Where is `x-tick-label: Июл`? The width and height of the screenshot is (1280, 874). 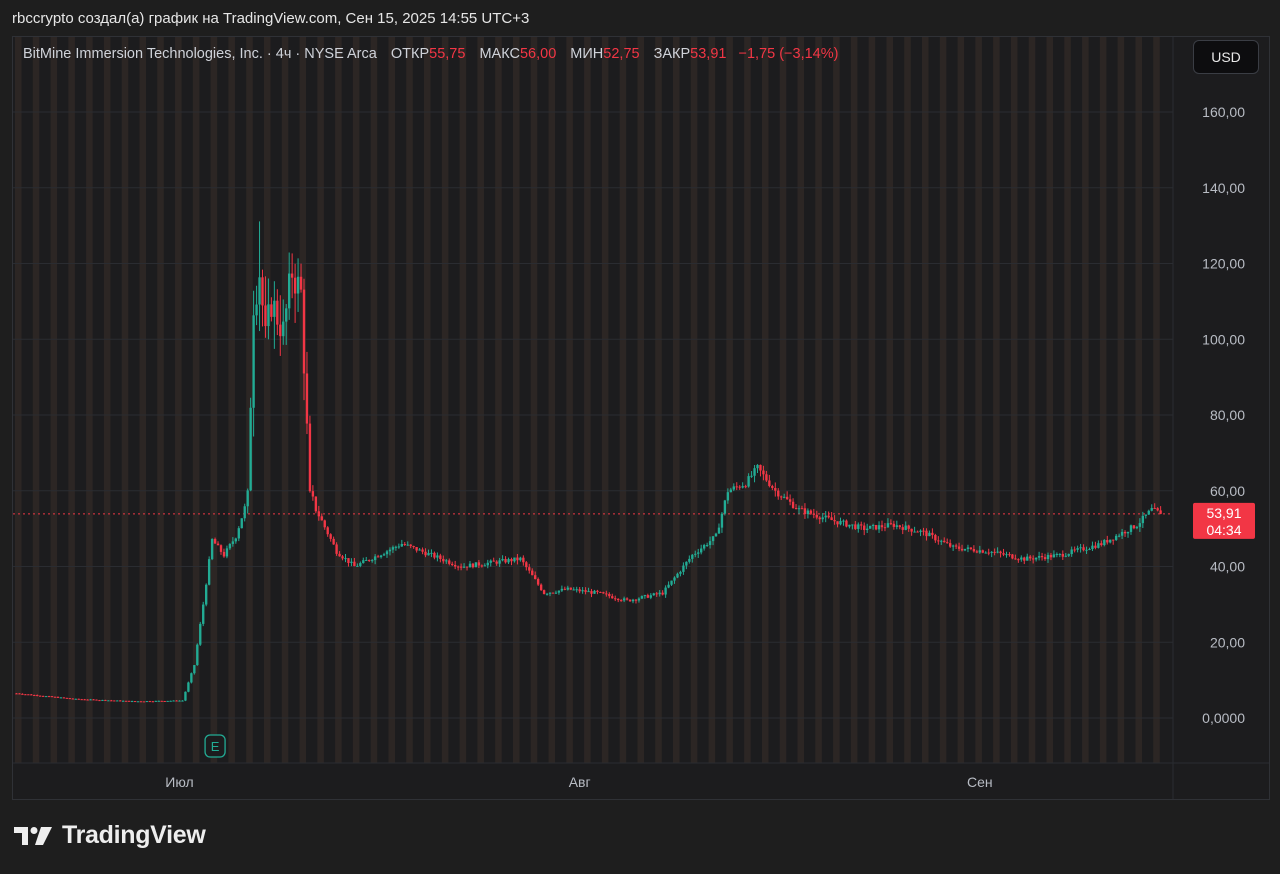 x-tick-label: Июл is located at coordinates (179, 782).